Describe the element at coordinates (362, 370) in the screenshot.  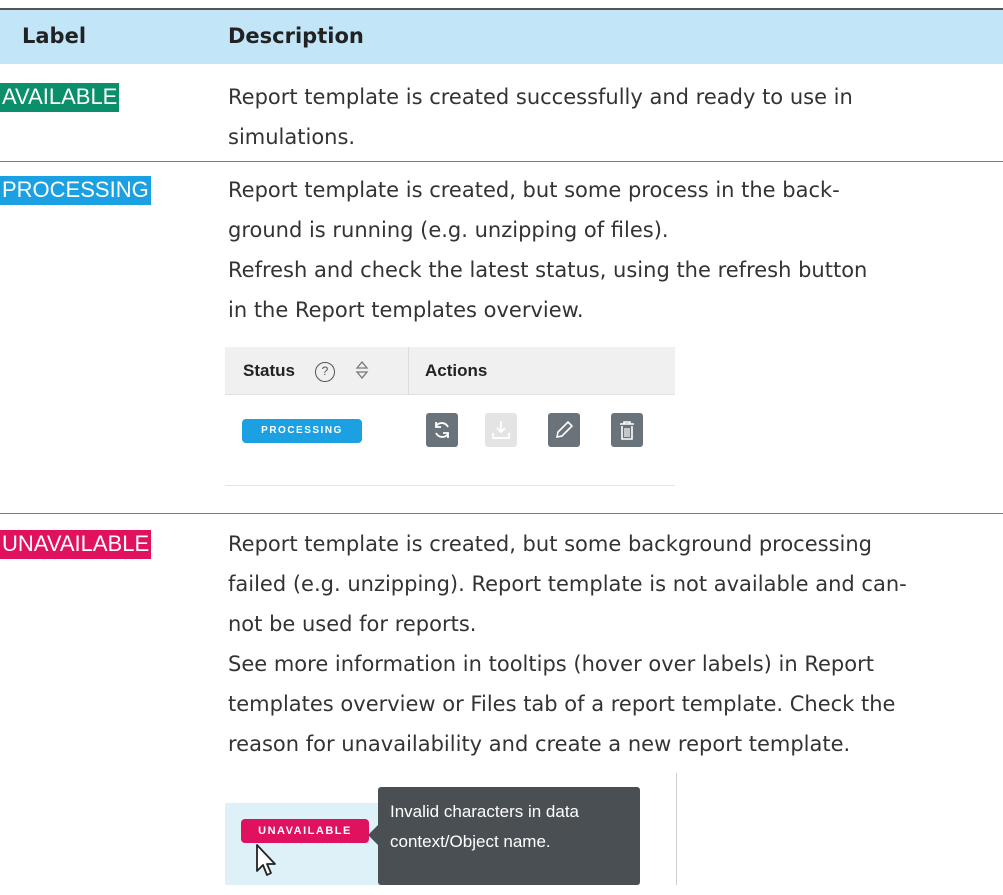
I see `sort-icon` at that location.